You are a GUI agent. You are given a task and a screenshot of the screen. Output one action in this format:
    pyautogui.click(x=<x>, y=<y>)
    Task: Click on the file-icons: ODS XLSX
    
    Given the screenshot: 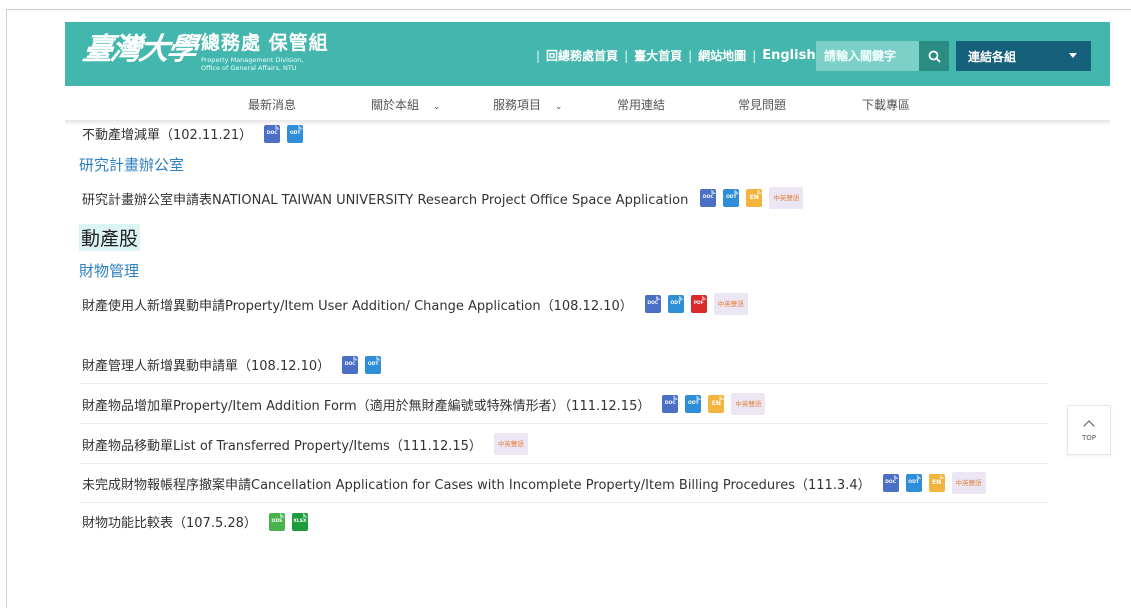 What is the action you would take?
    pyautogui.click(x=291, y=521)
    